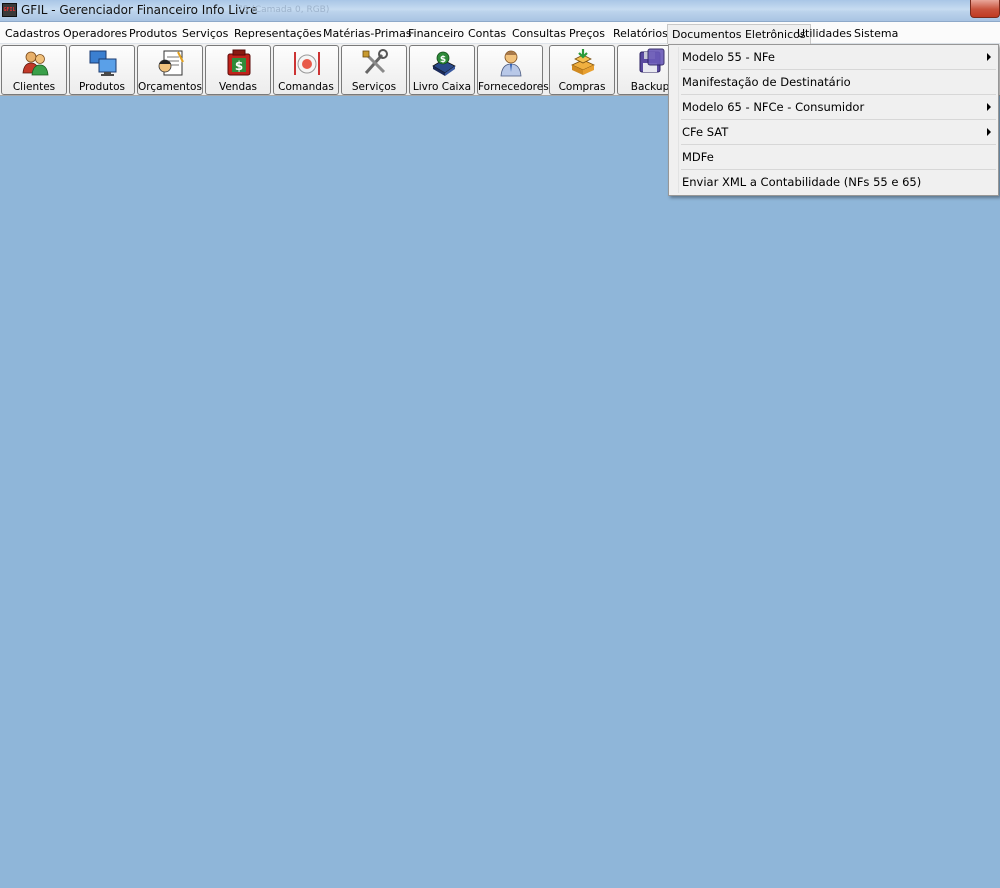  What do you see at coordinates (375, 61) in the screenshot?
I see `tools-icon` at bounding box center [375, 61].